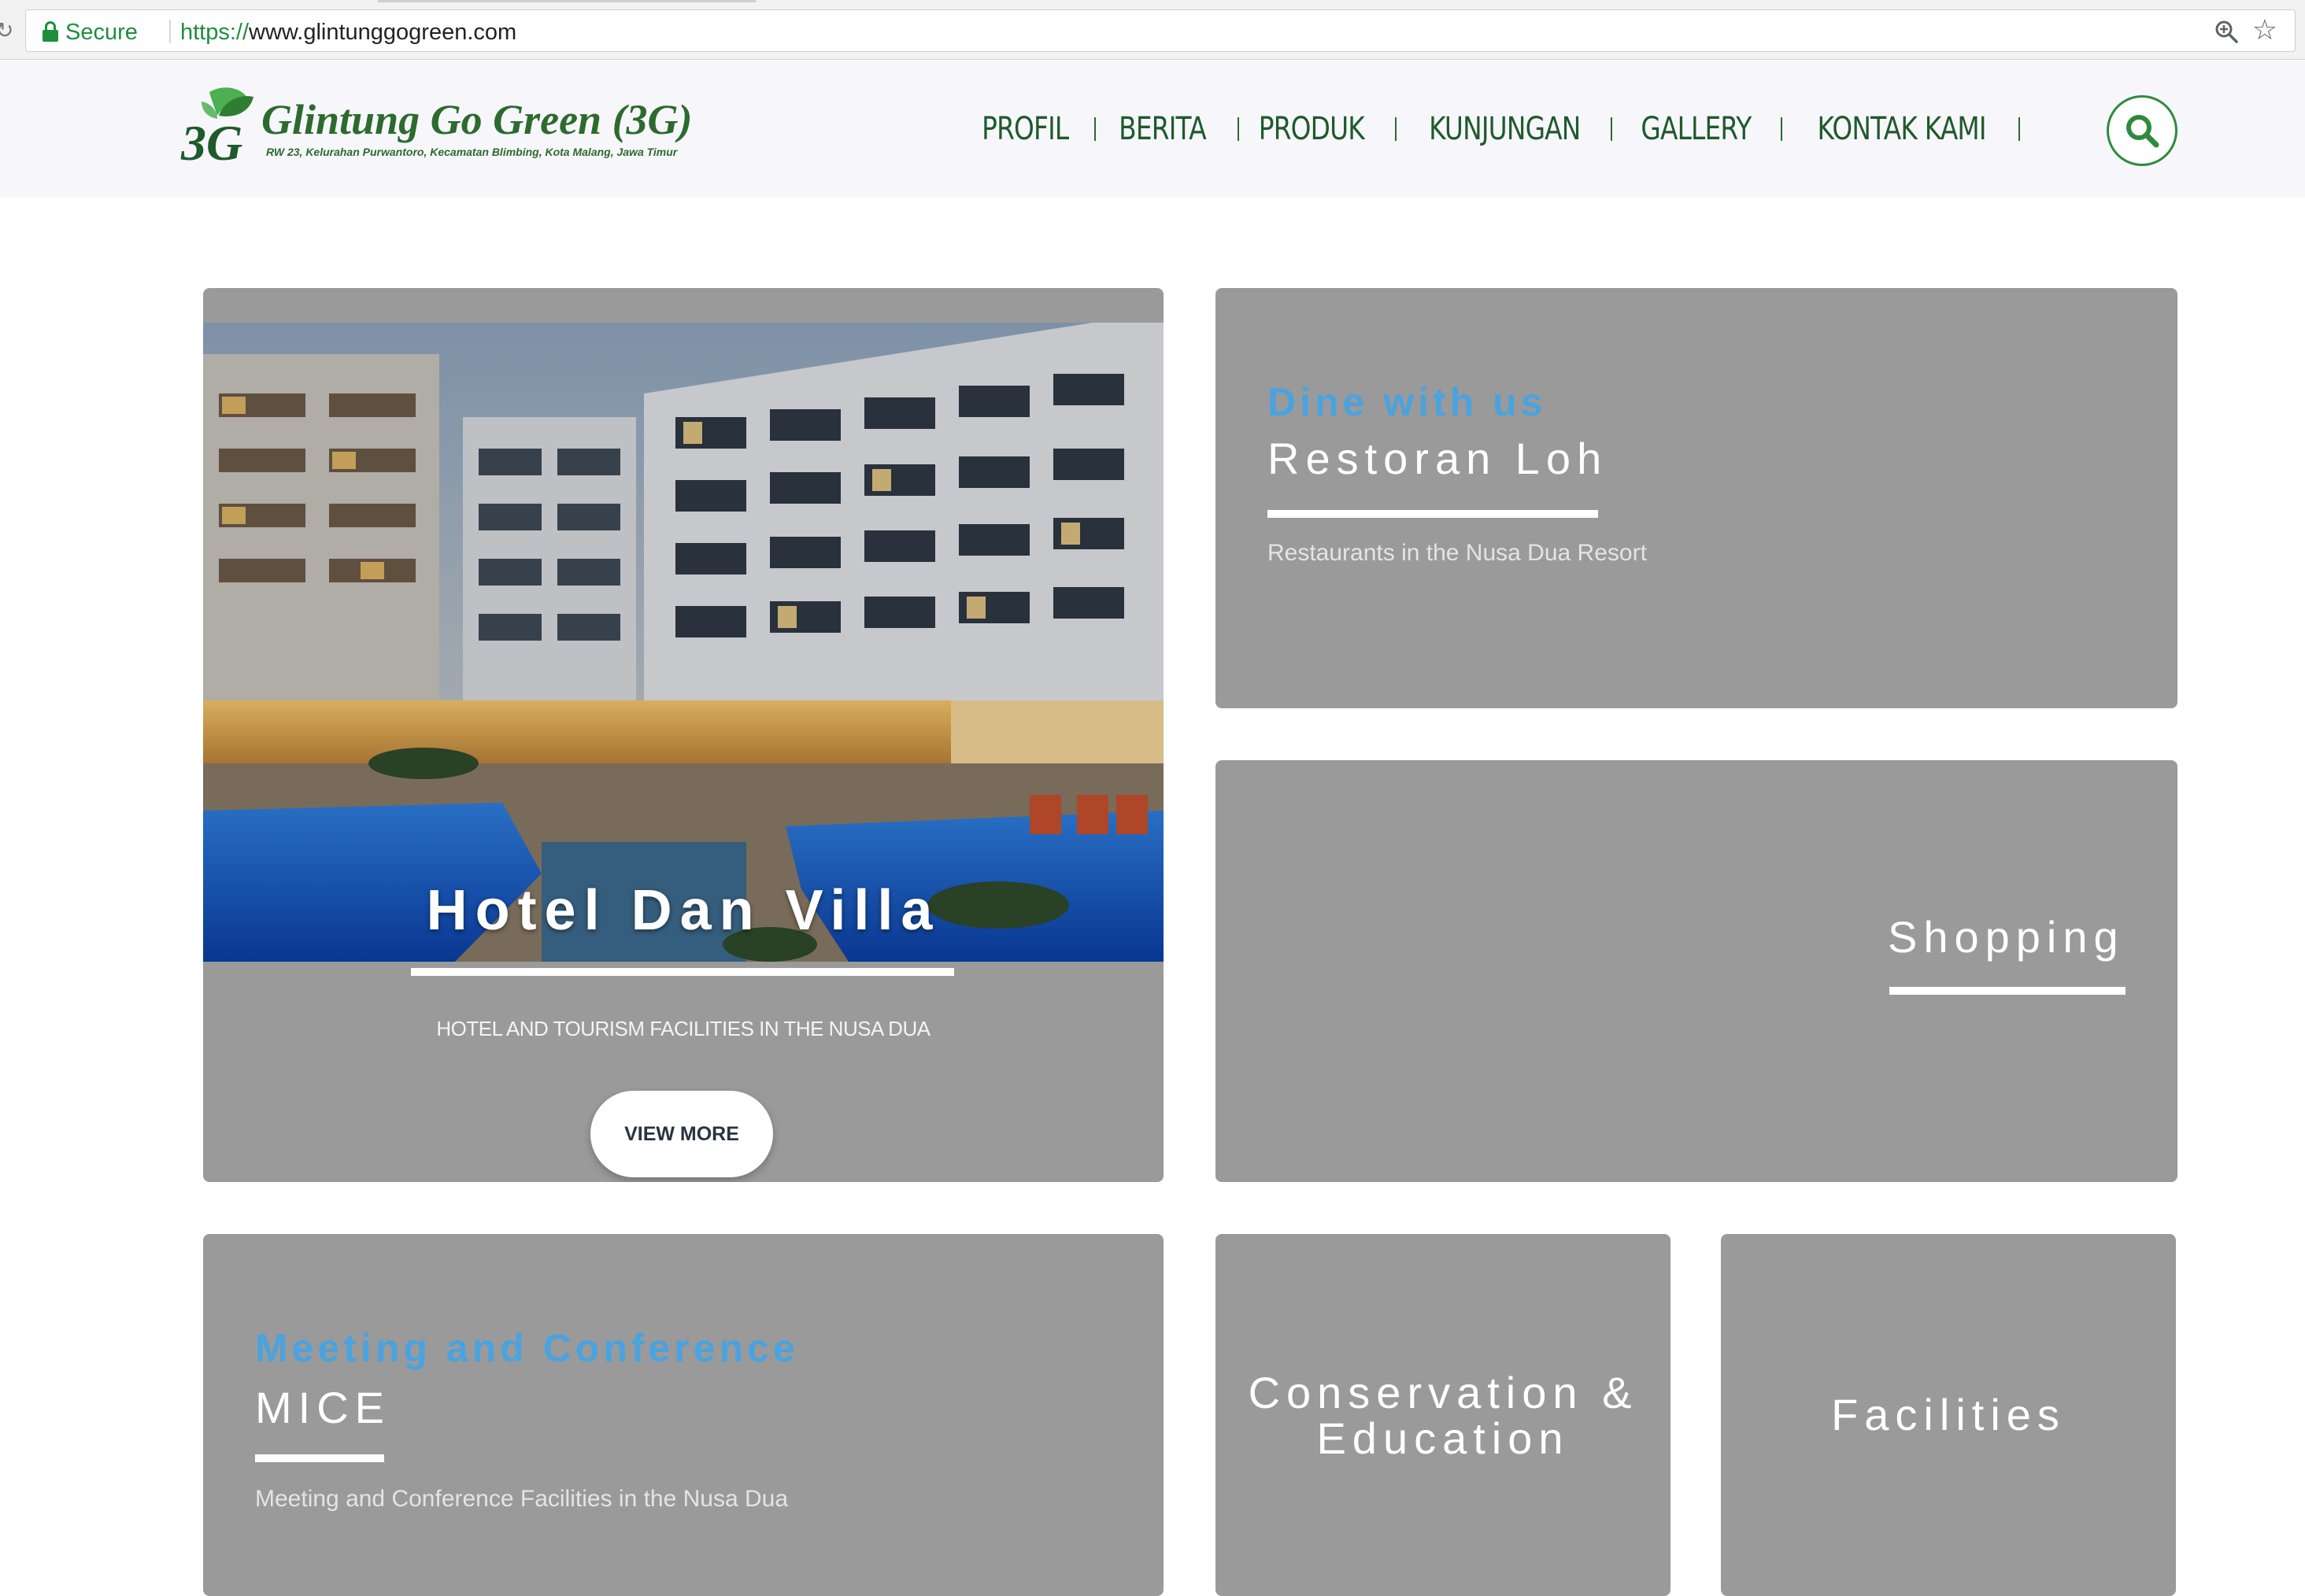 The width and height of the screenshot is (2305, 1596). I want to click on url-text: https://www.glintunggogreen.com, so click(348, 33).